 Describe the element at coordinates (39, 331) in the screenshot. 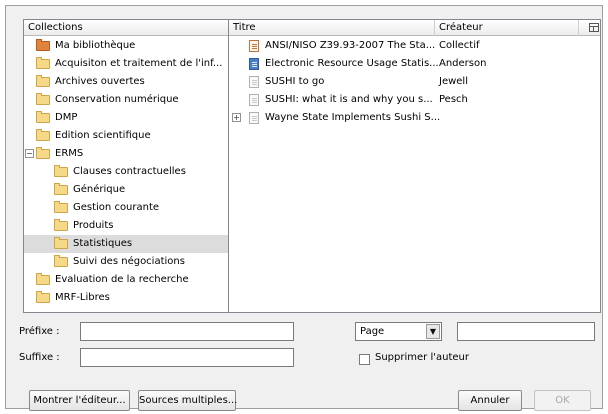

I see `prefix-label: Préfixe :` at that location.